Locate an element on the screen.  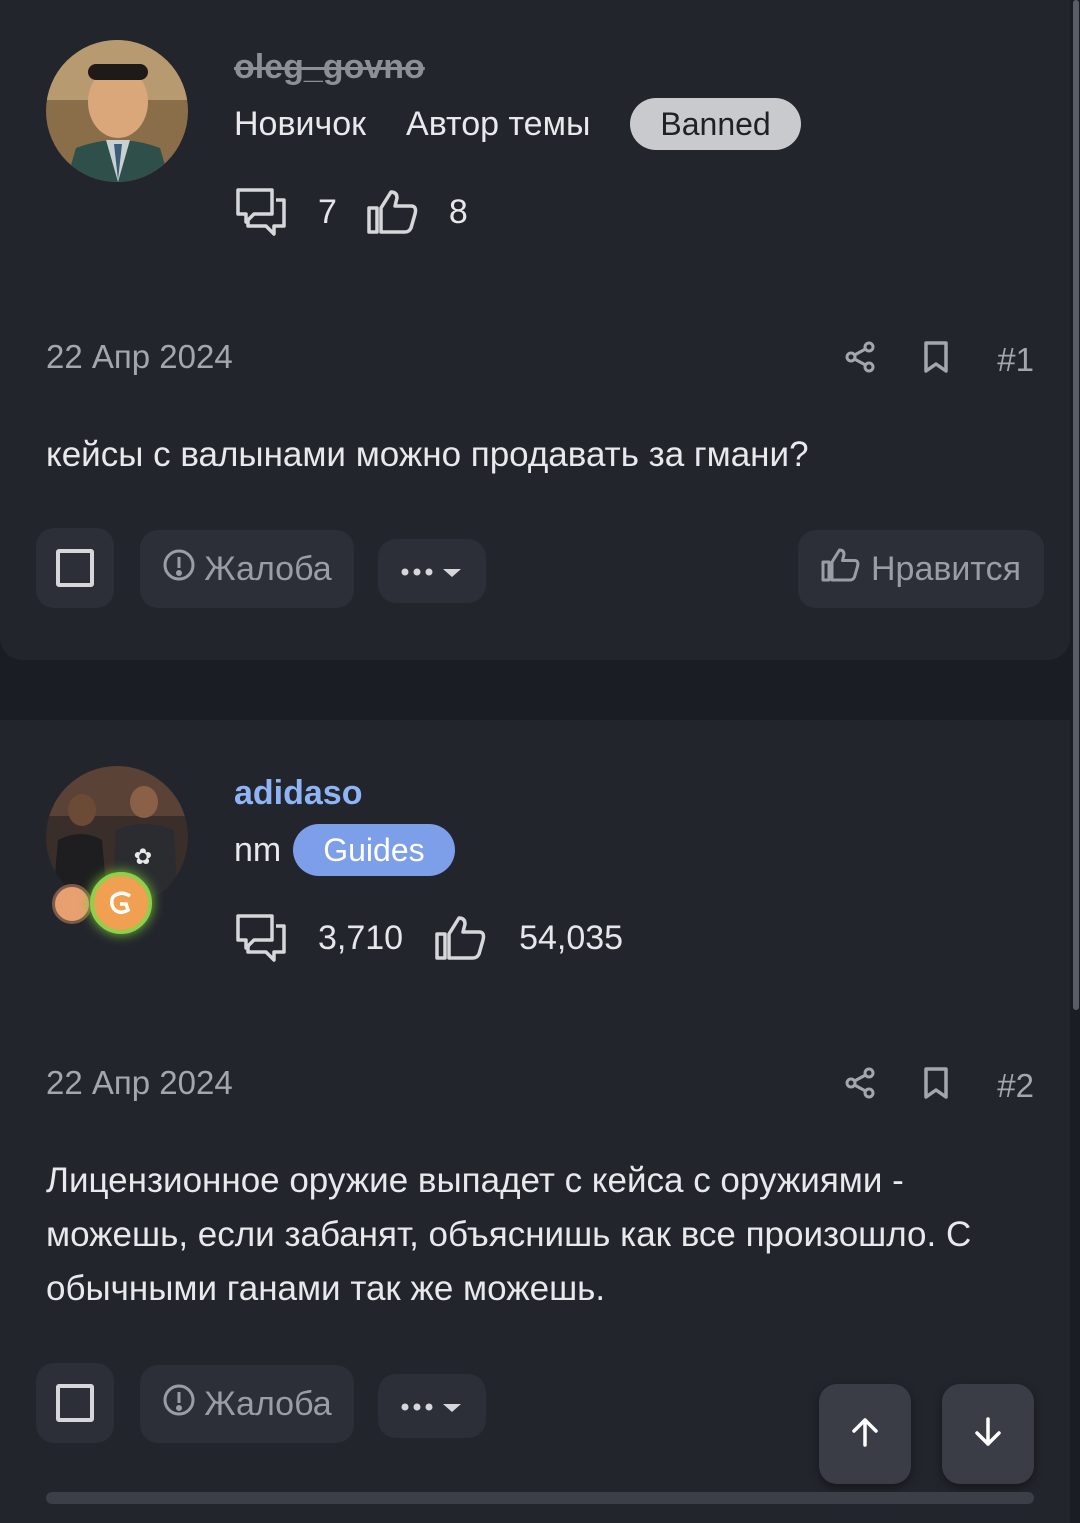
likes-count: 8 is located at coordinates (458, 211).